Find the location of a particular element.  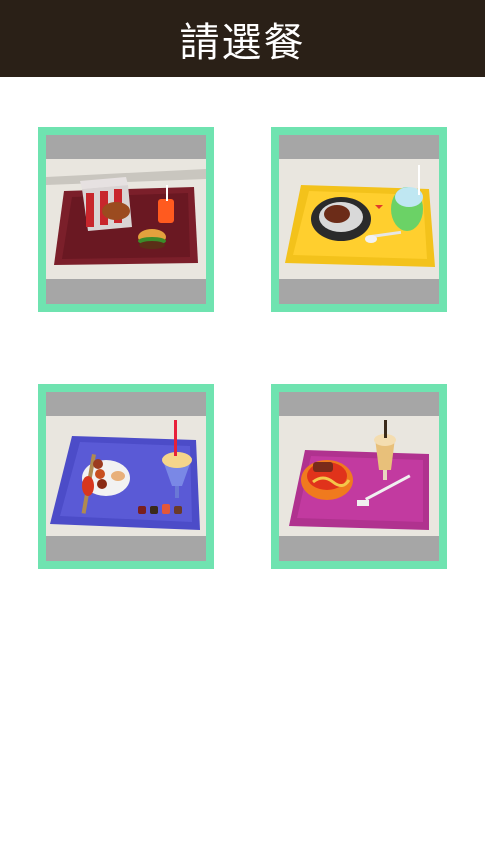

header-bar: 請選餐 is located at coordinates (242, 38).